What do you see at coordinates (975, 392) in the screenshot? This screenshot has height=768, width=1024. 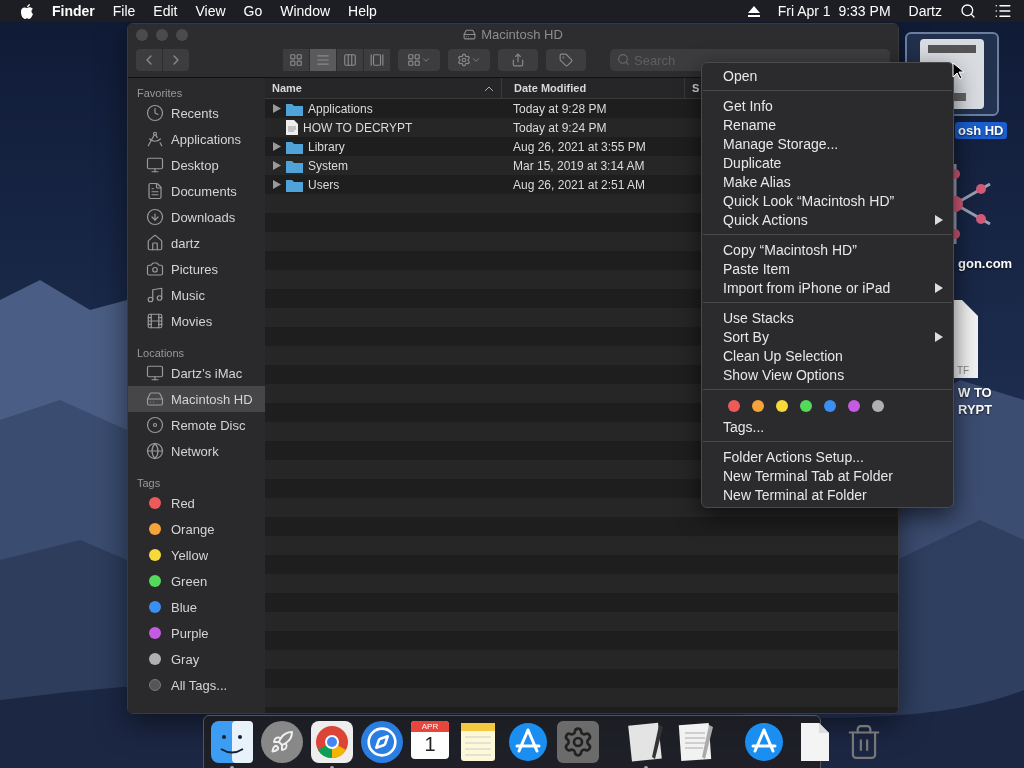 I see `desktop-icon-label: W TO` at bounding box center [975, 392].